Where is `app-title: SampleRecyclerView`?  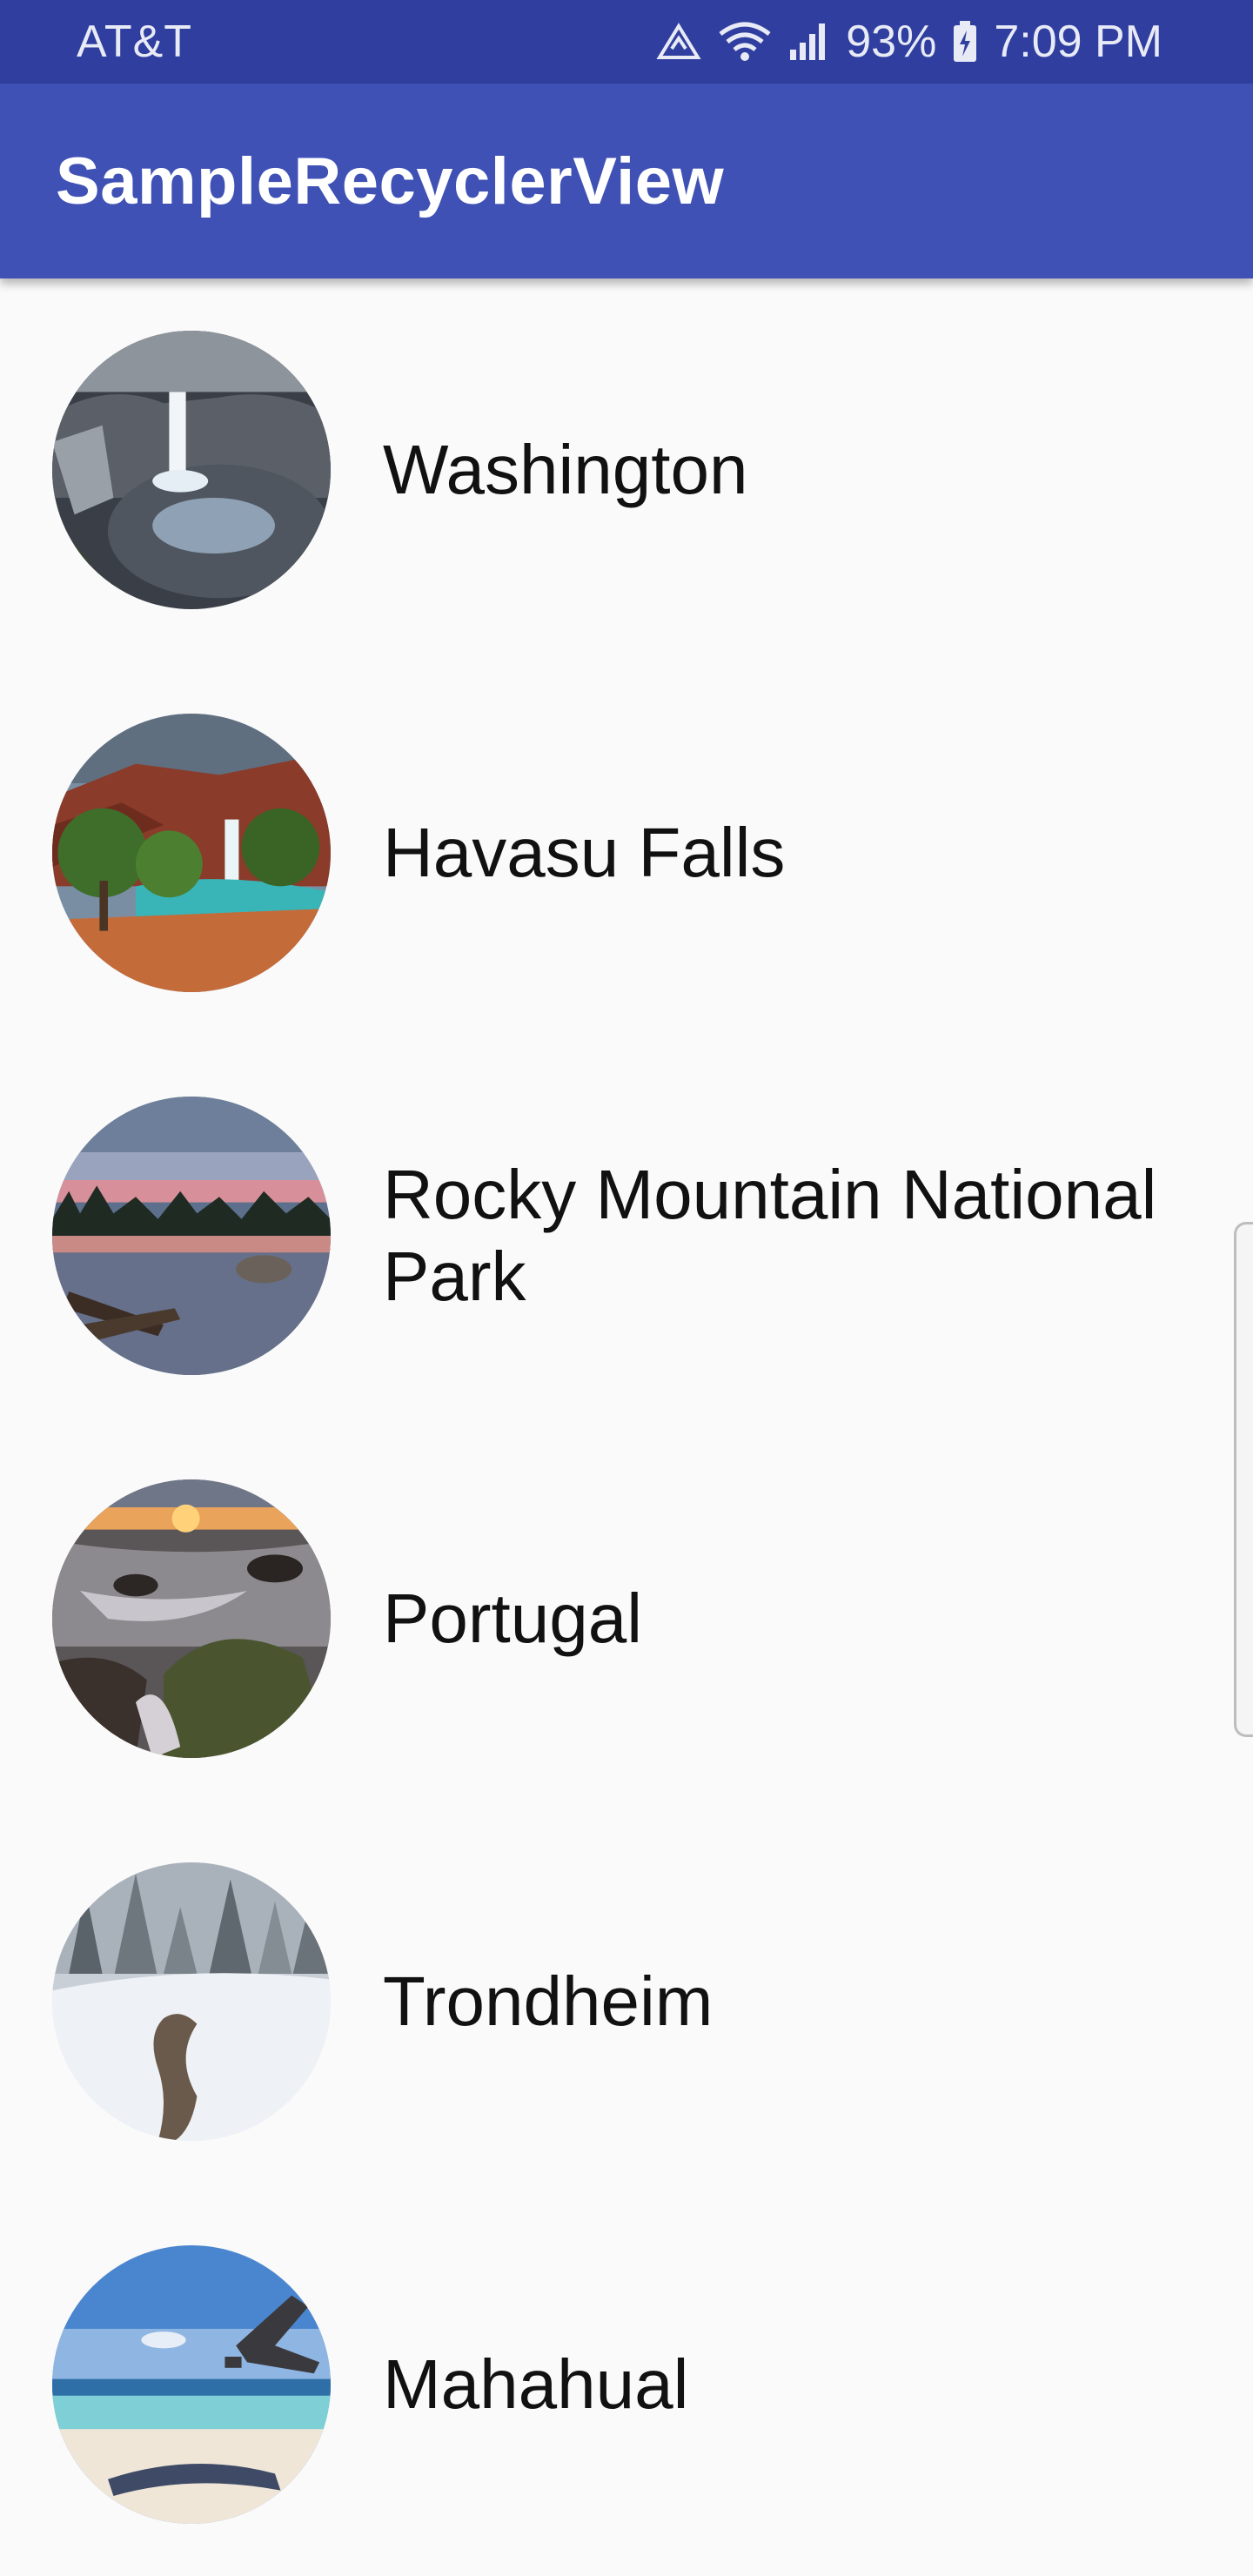
app-title: SampleRecyclerView is located at coordinates (390, 181).